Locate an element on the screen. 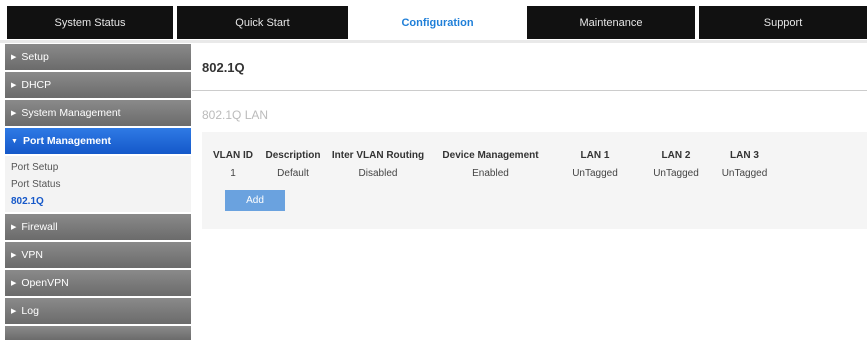  sidebar-item-label: System Management is located at coordinates (71, 113).